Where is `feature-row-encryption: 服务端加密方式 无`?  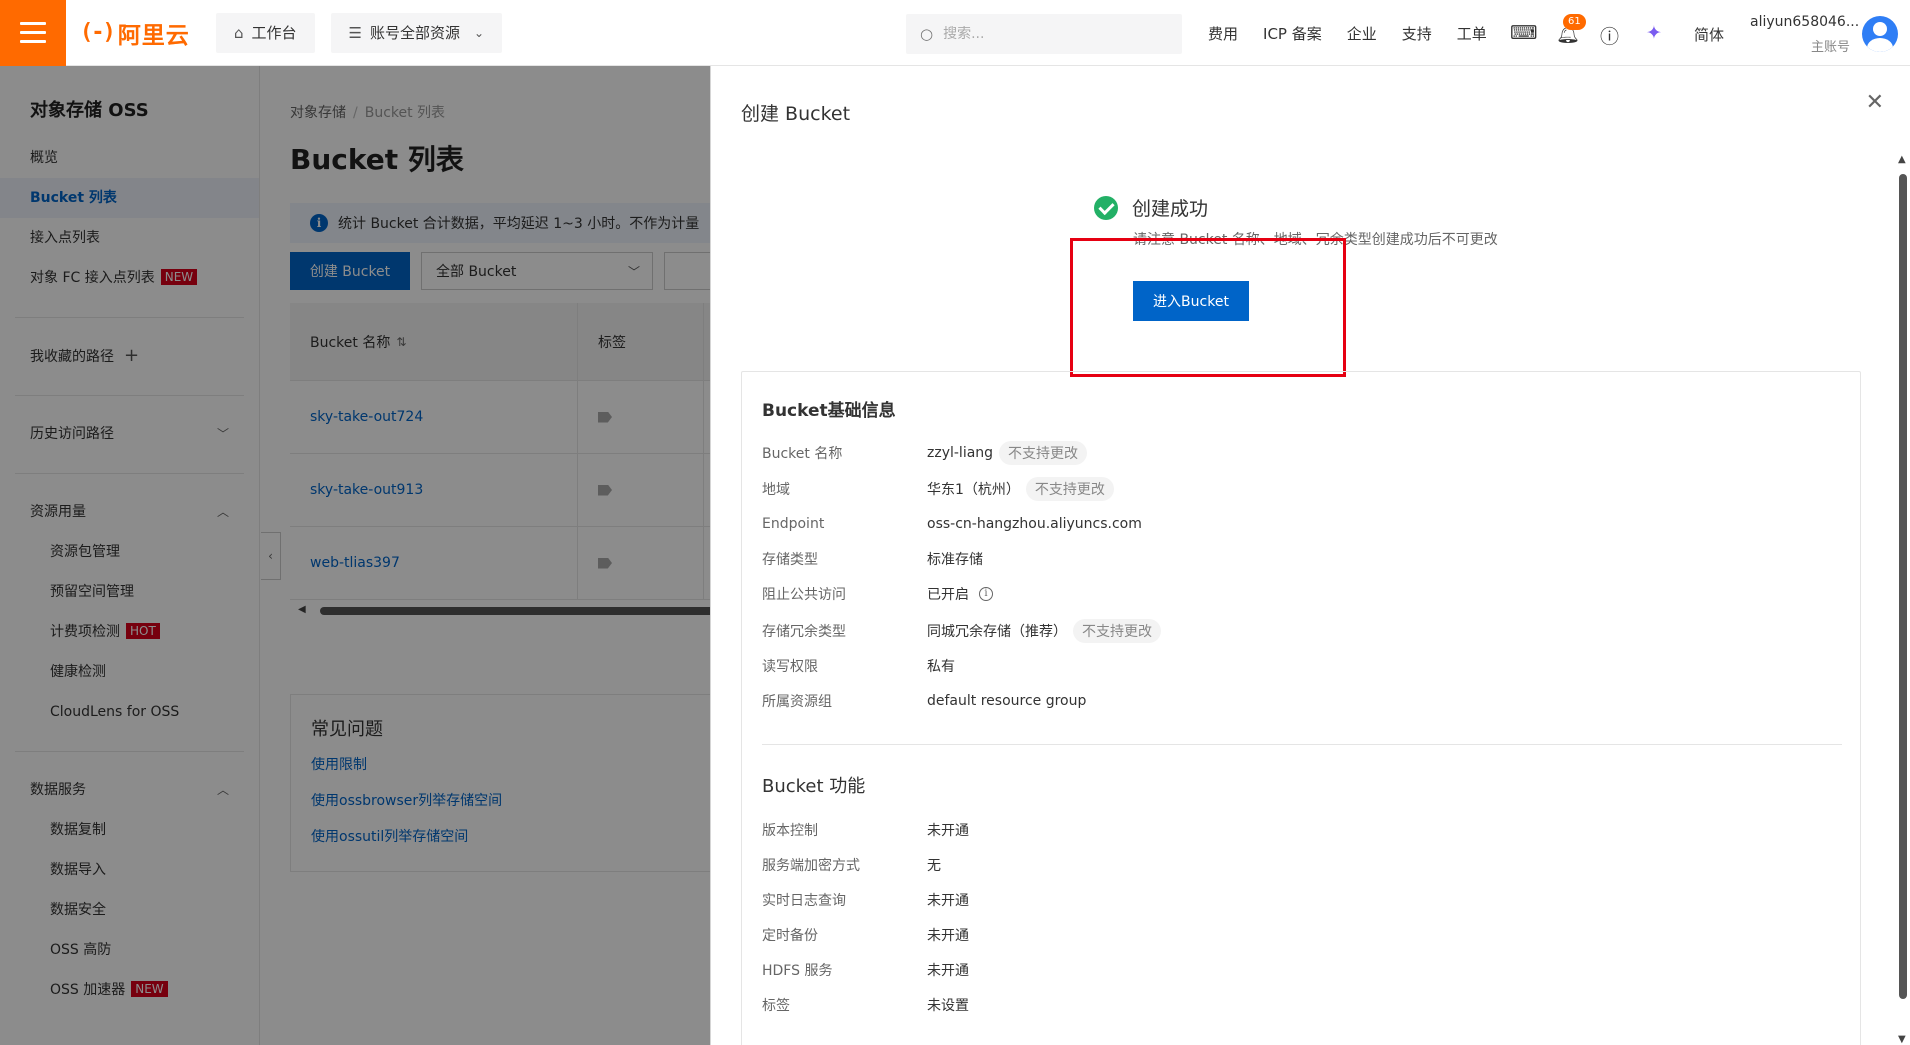 feature-row-encryption: 服务端加密方式 无 is located at coordinates (851, 865).